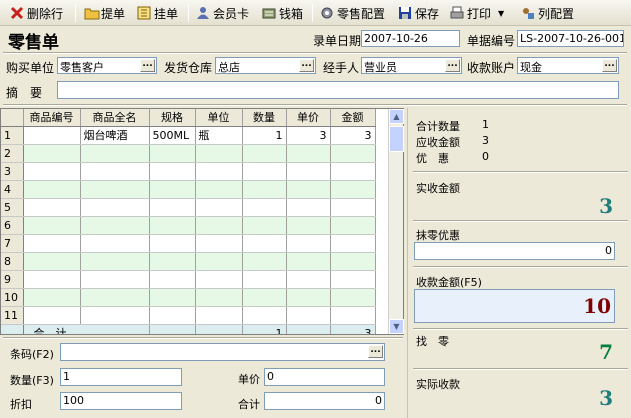 Image resolution: width=631 pixels, height=418 pixels. I want to click on bill-no-field: LS-2007-10-26-001, so click(570, 38).